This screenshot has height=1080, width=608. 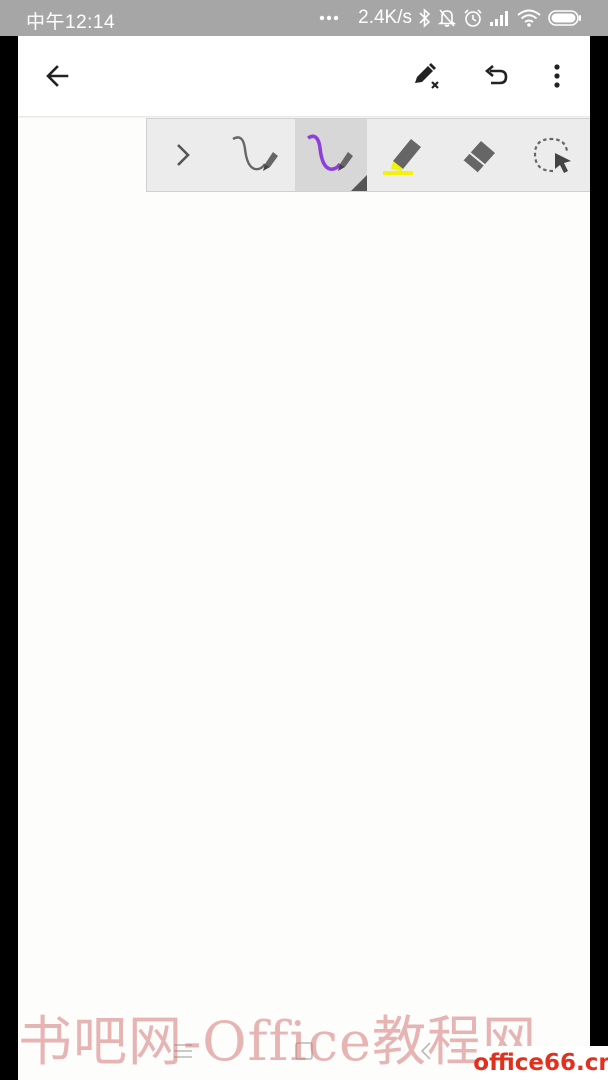 I want to click on status-bar: 中午12:14 2.4K/s, so click(x=304, y=18).